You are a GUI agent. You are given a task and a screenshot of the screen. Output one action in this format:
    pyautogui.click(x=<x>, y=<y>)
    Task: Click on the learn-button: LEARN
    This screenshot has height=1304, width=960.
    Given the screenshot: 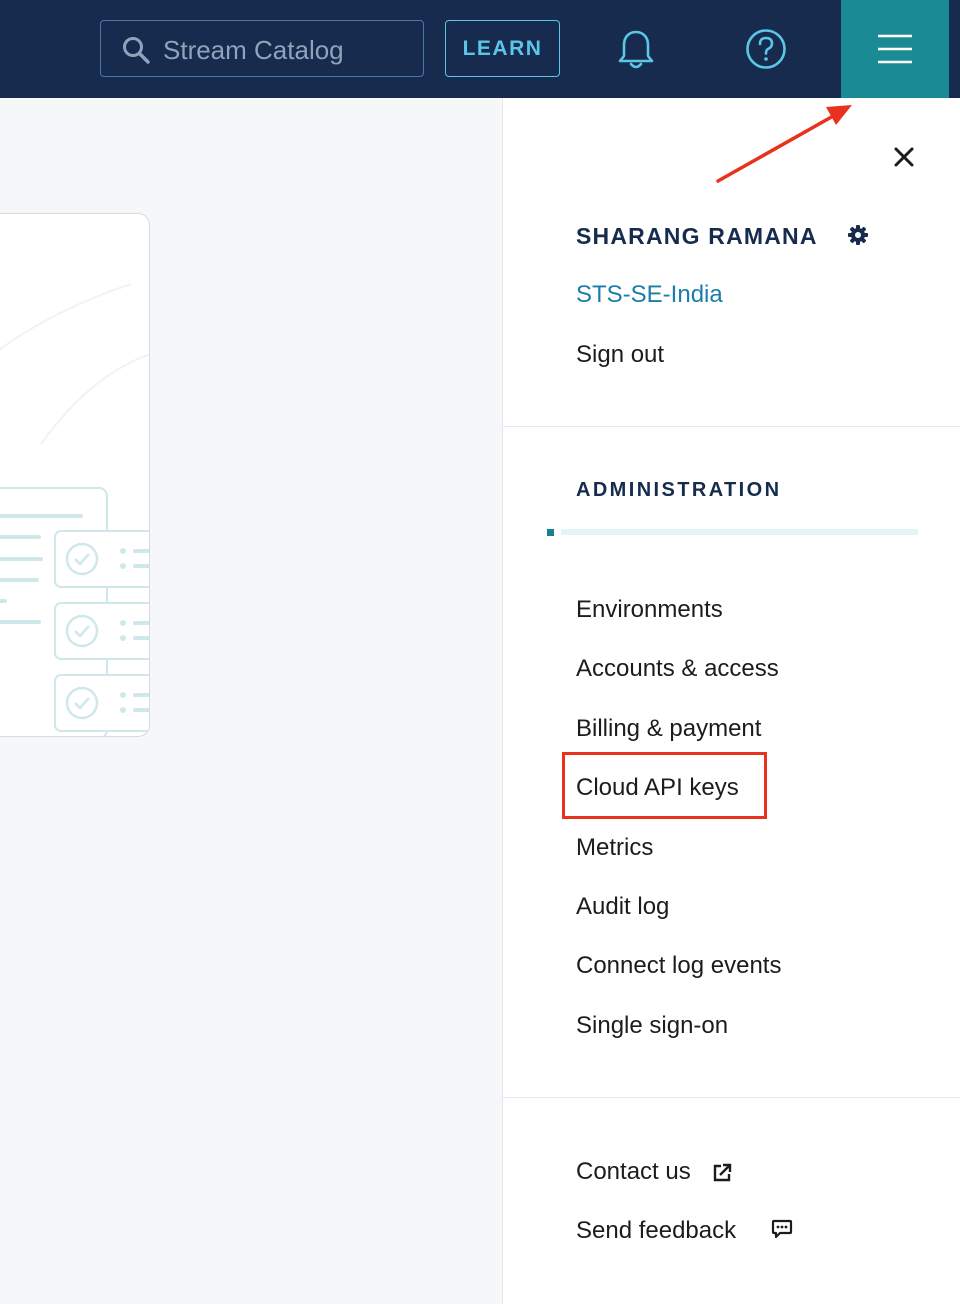 What is the action you would take?
    pyautogui.click(x=502, y=48)
    